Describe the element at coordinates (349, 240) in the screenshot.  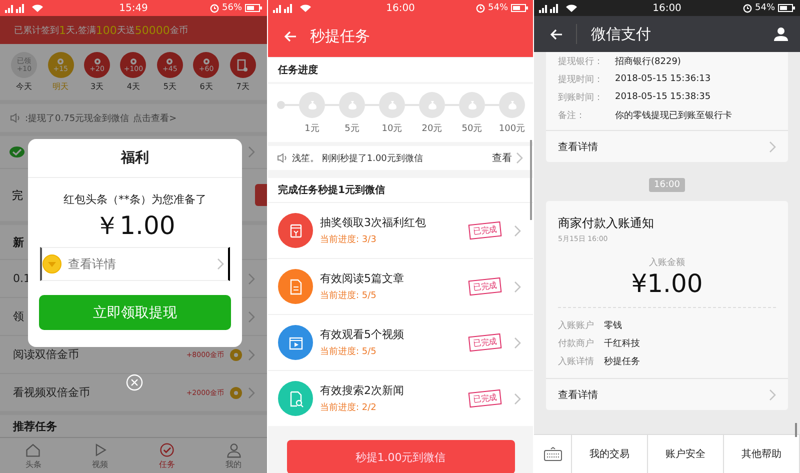
I see `task-progress: 当前进度: 3/3` at that location.